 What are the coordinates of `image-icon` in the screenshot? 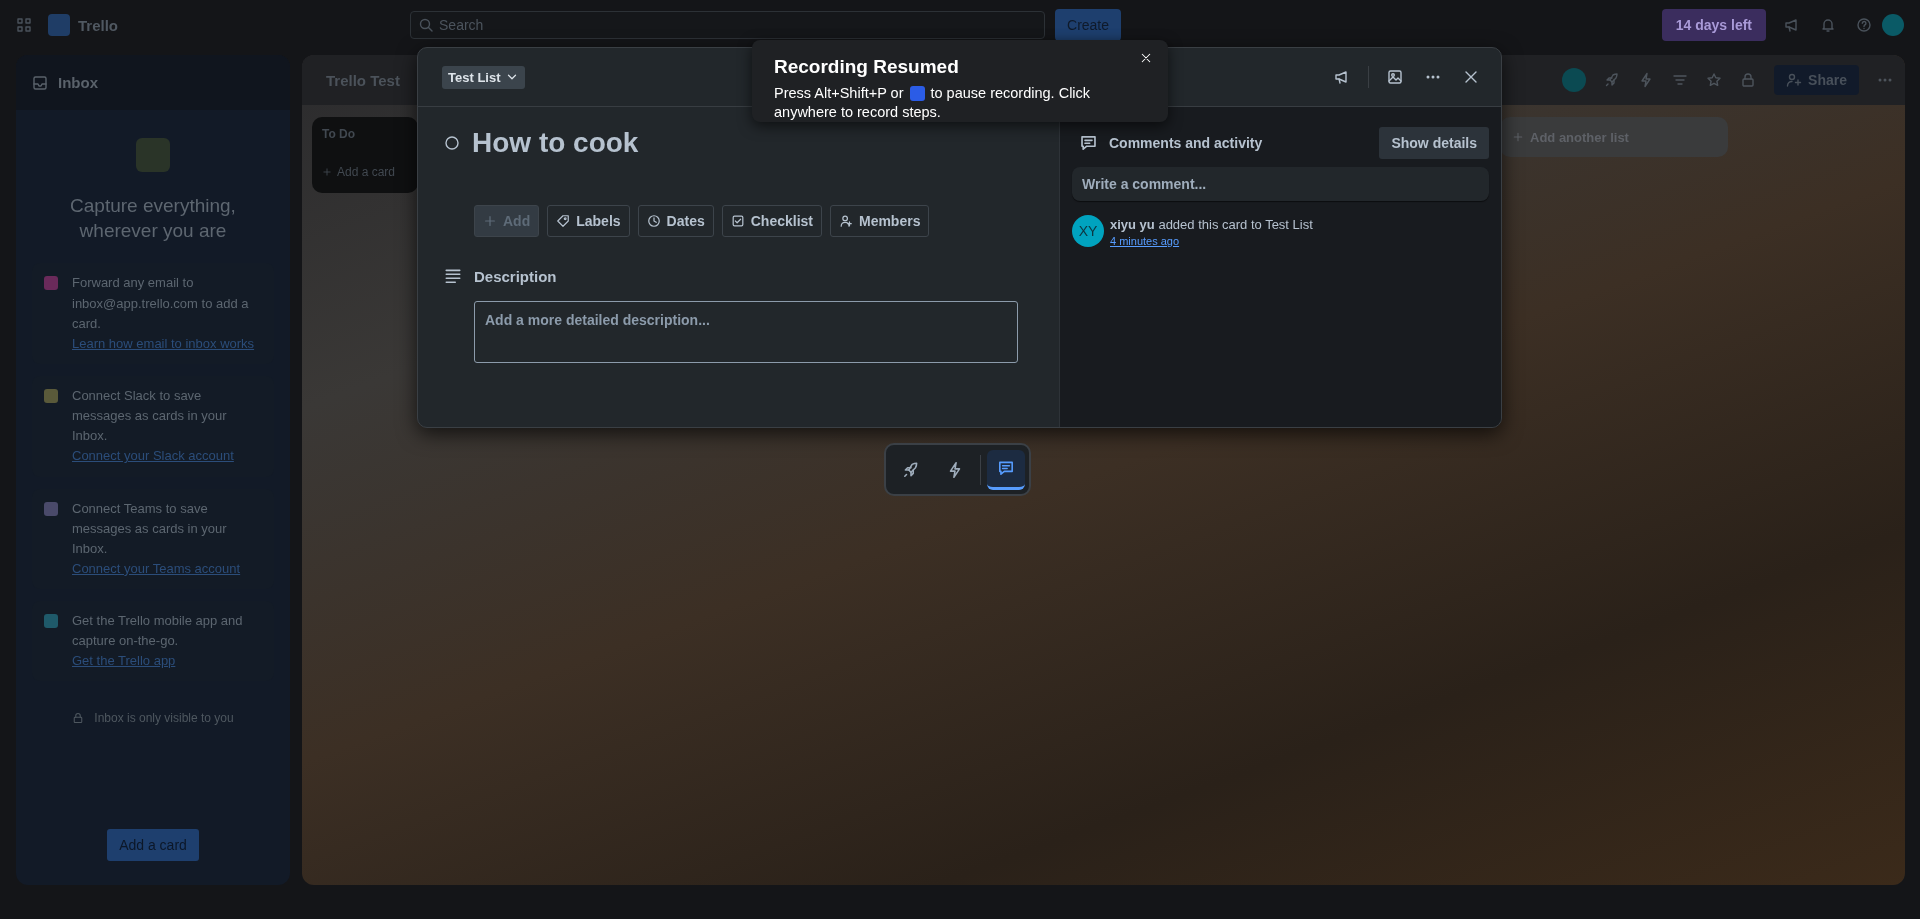 It's located at (1395, 77).